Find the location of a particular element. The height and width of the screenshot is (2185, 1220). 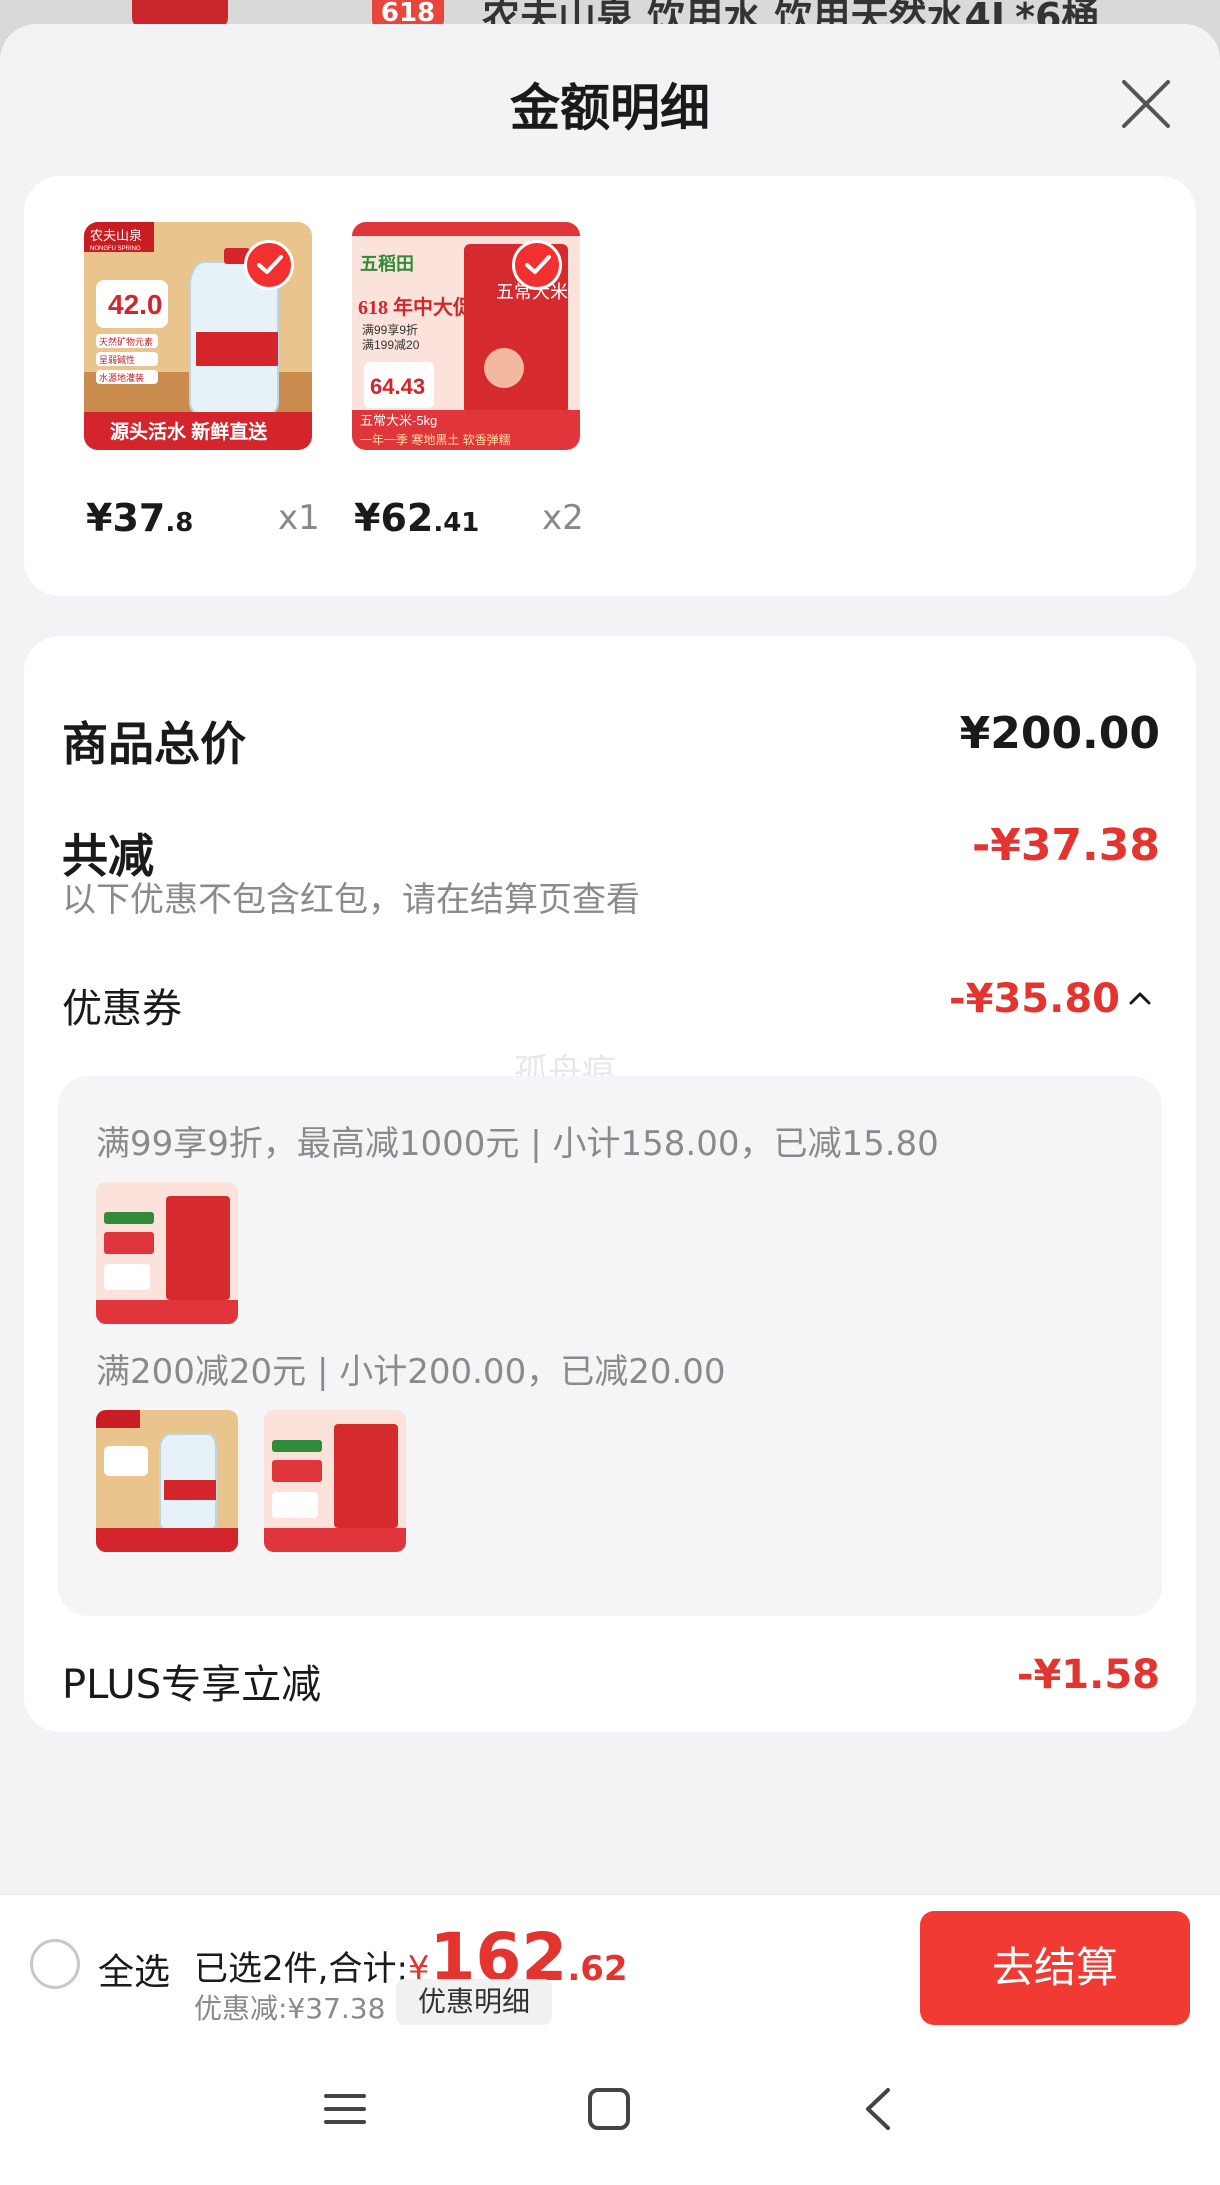

coupon-label: 优惠券 is located at coordinates (122, 1005).